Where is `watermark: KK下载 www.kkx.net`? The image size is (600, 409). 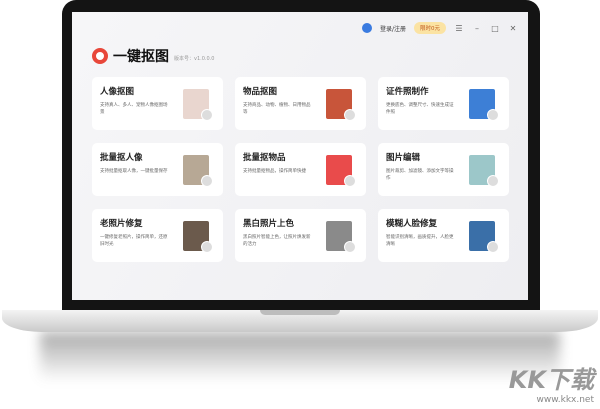
watermark: KK下载 www.kkx.net is located at coordinates (551, 382).